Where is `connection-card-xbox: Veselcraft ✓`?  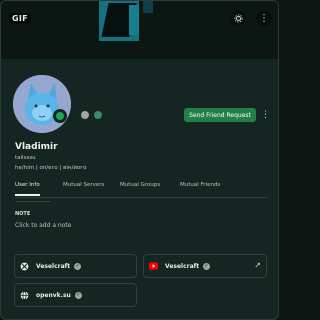
connection-card-xbox: Veselcraft ✓ is located at coordinates (75, 266).